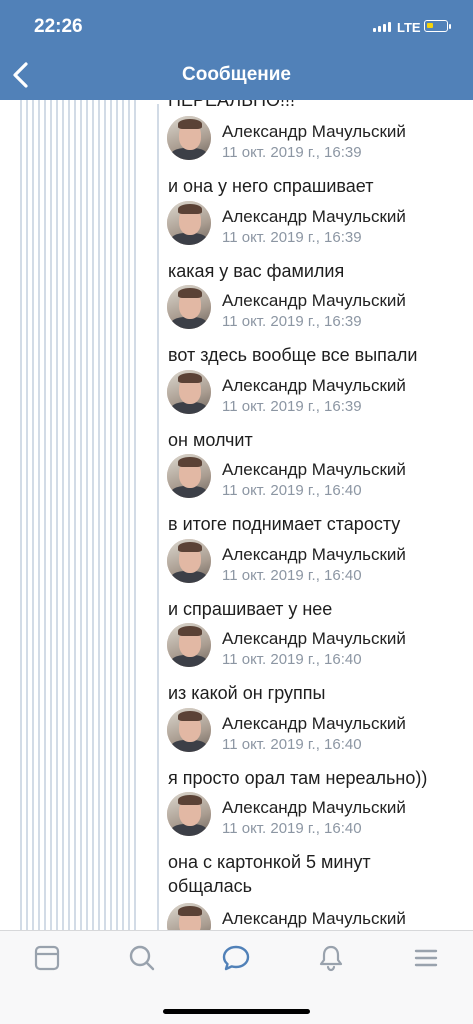 This screenshot has height=1024, width=473. Describe the element at coordinates (409, 27) in the screenshot. I see `network-label: LTE` at that location.